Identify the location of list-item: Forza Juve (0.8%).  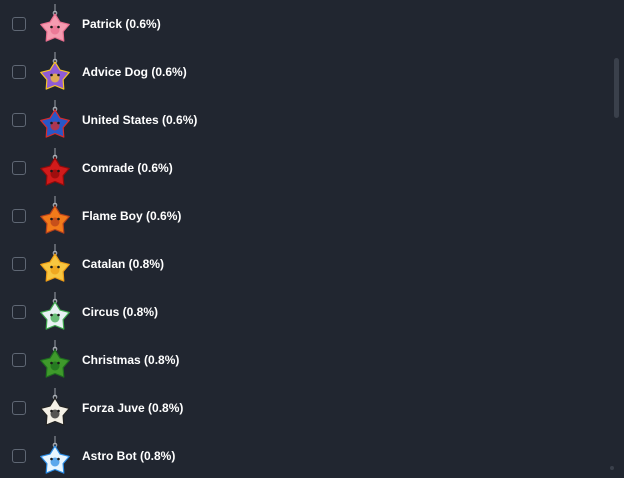
(302, 408).